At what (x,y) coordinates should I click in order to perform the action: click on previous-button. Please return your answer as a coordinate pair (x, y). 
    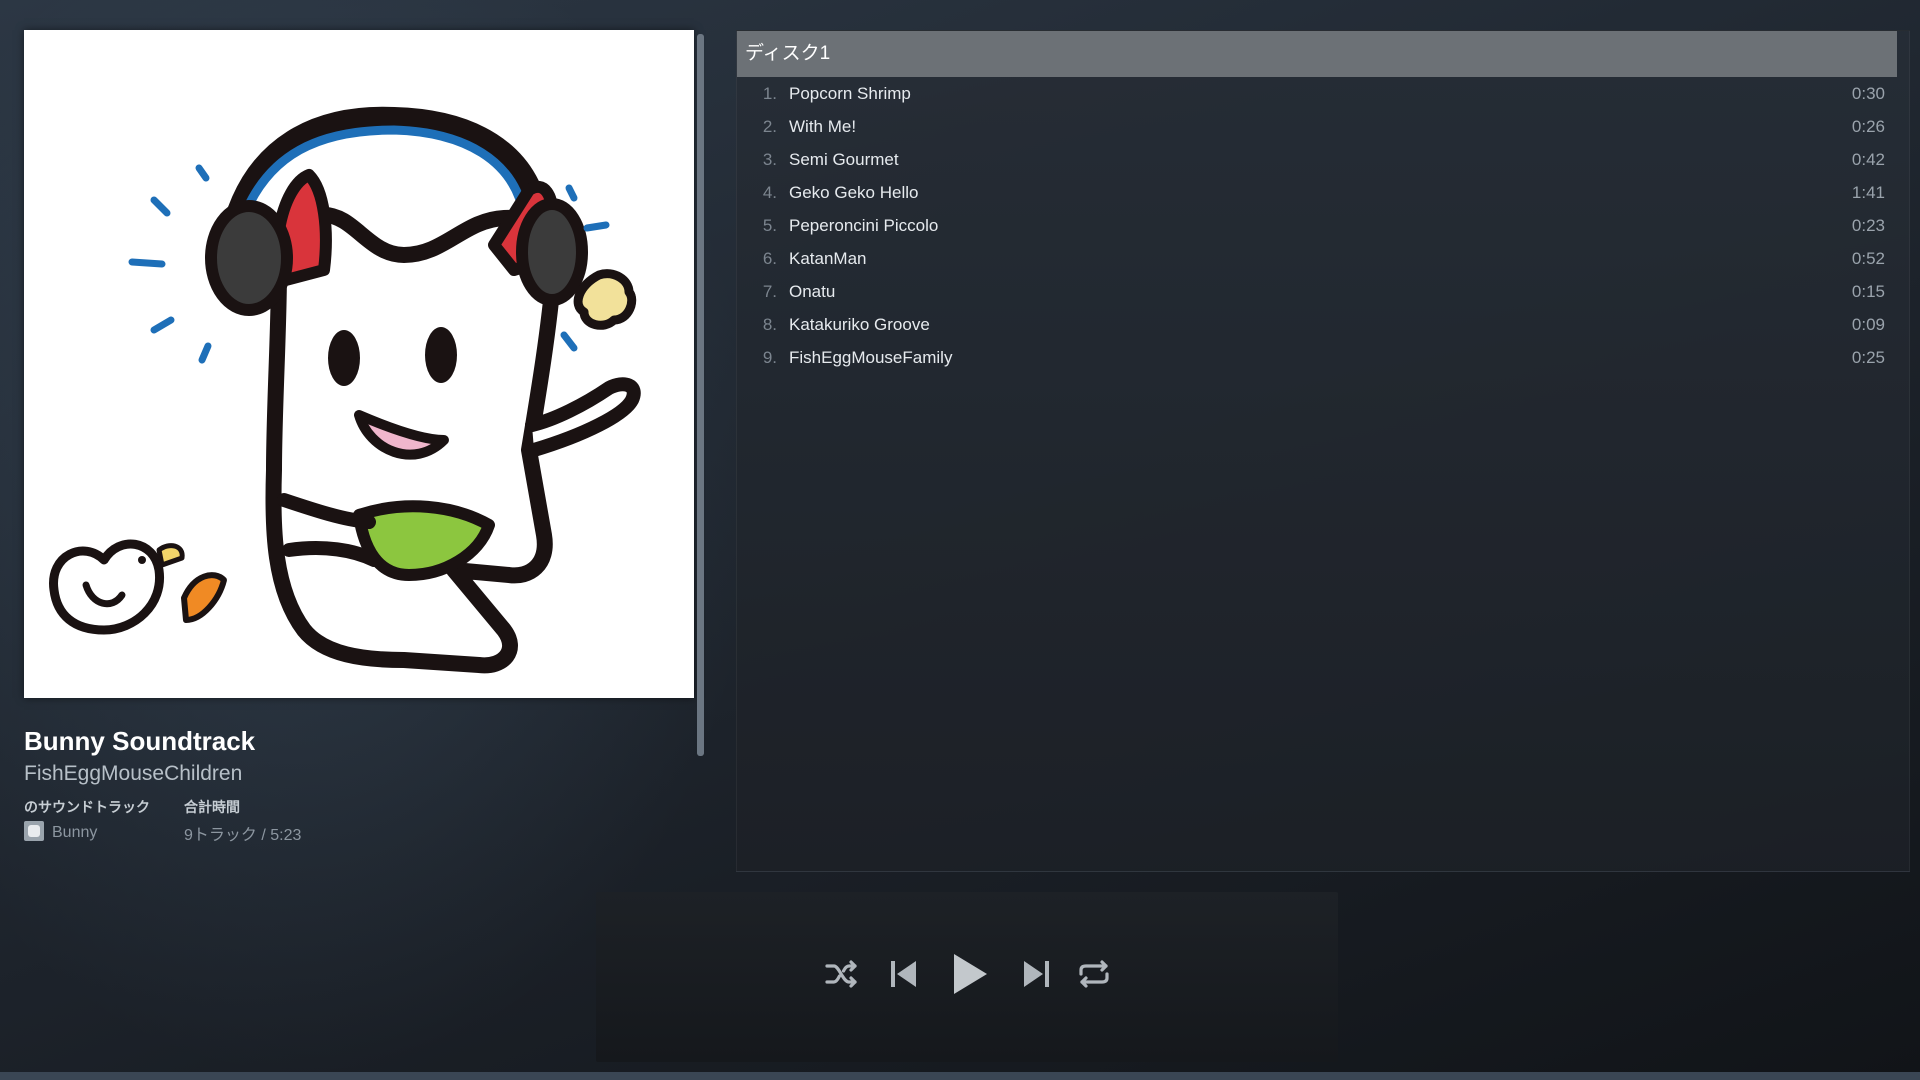
    Looking at the image, I should click on (904, 974).